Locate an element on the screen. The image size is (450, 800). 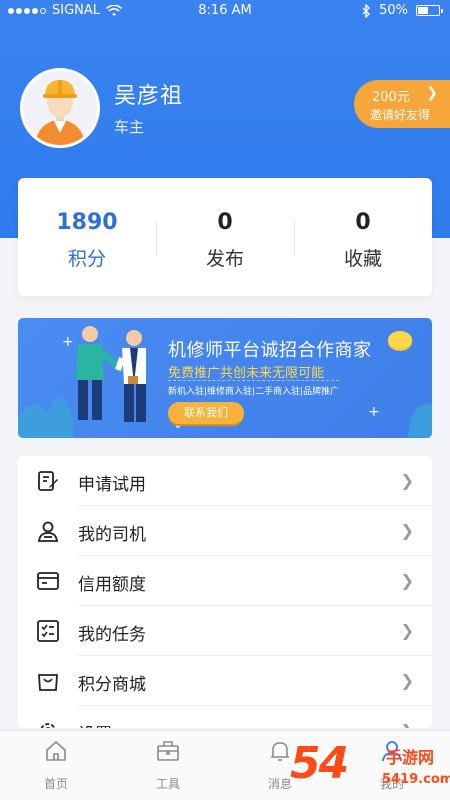
toolbox-icon is located at coordinates (168, 751).